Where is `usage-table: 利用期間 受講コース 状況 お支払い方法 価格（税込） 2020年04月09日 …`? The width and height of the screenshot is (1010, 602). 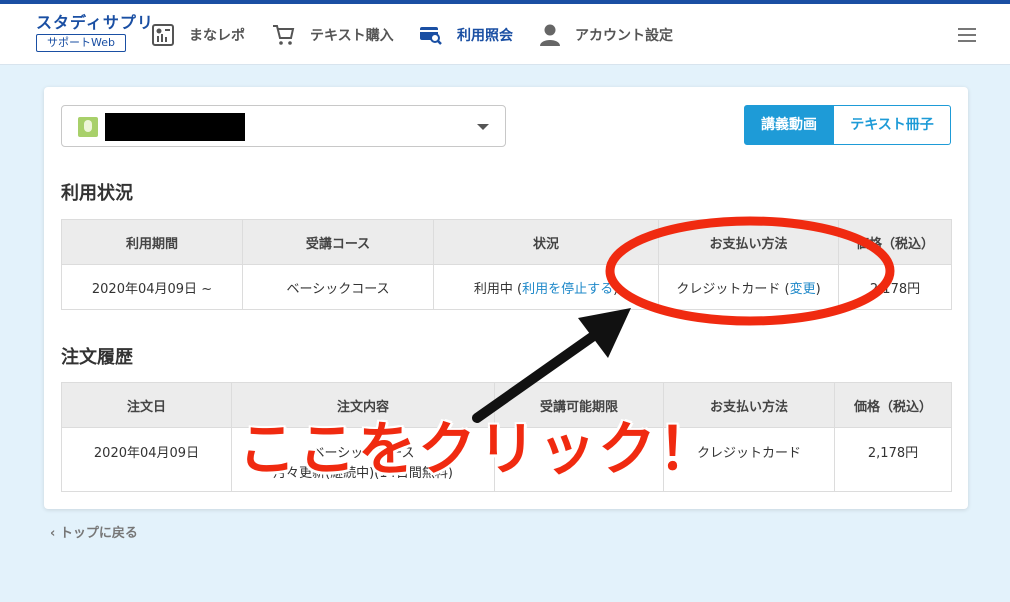 usage-table: 利用期間 受講コース 状況 お支払い方法 価格（税込） 2020年04月09日 … is located at coordinates (506, 264).